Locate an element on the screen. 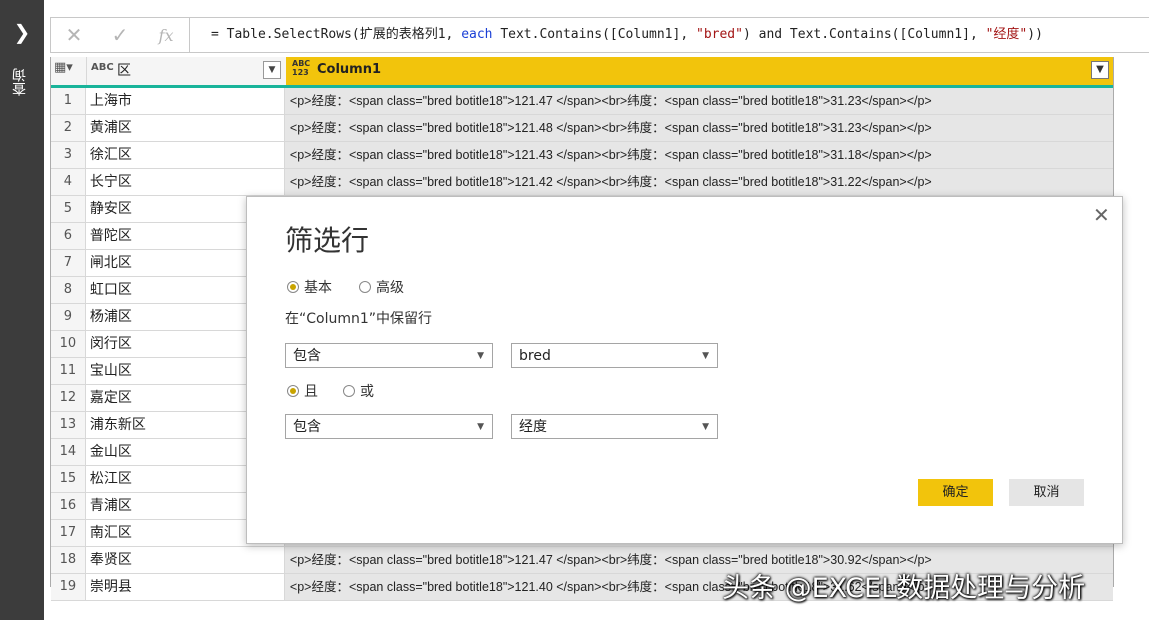 The image size is (1149, 620). column-header-label: 区 is located at coordinates (124, 71).